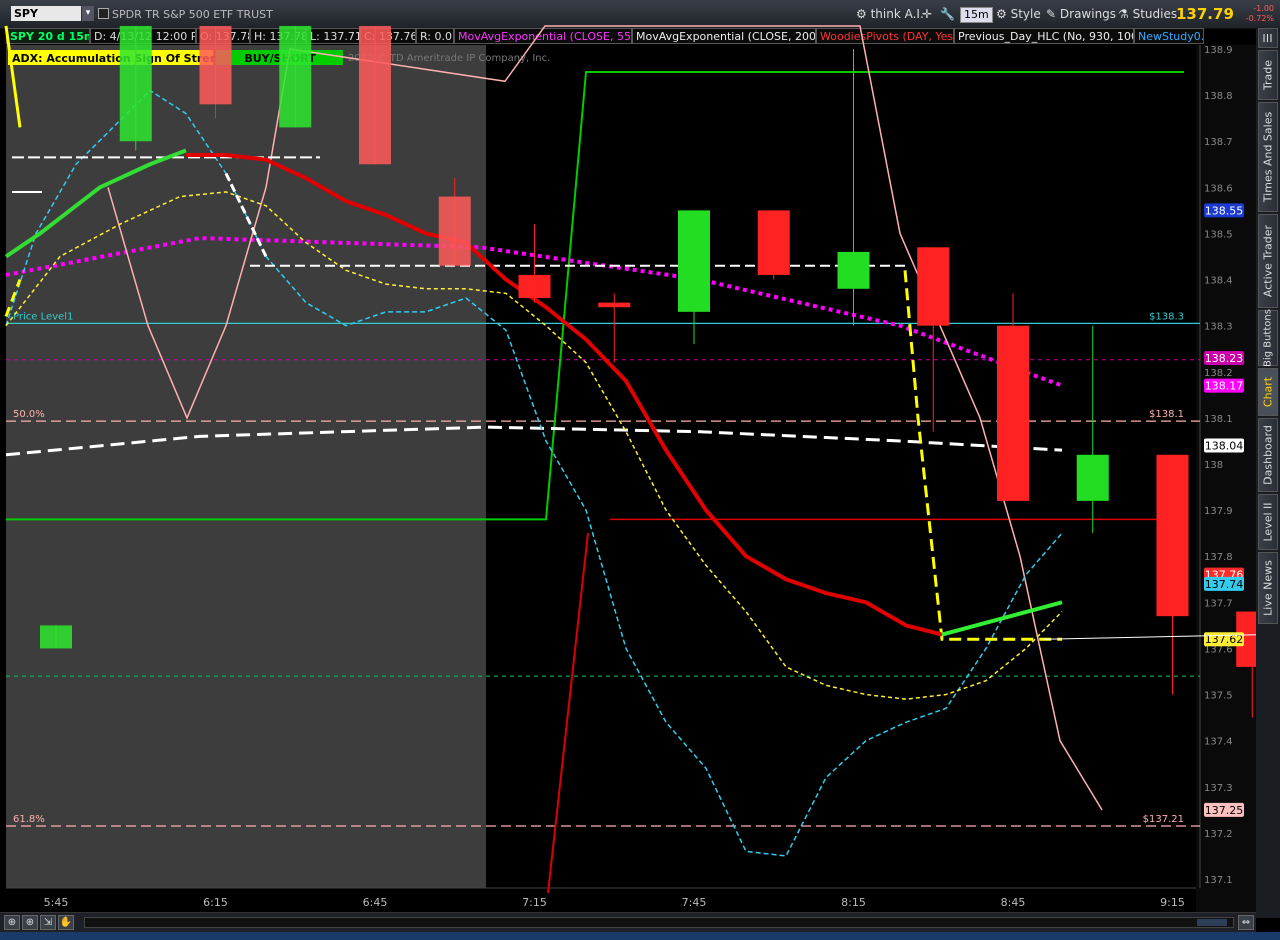 The image size is (1280, 940). I want to click on menu-icon: ☰, so click(1268, 38).